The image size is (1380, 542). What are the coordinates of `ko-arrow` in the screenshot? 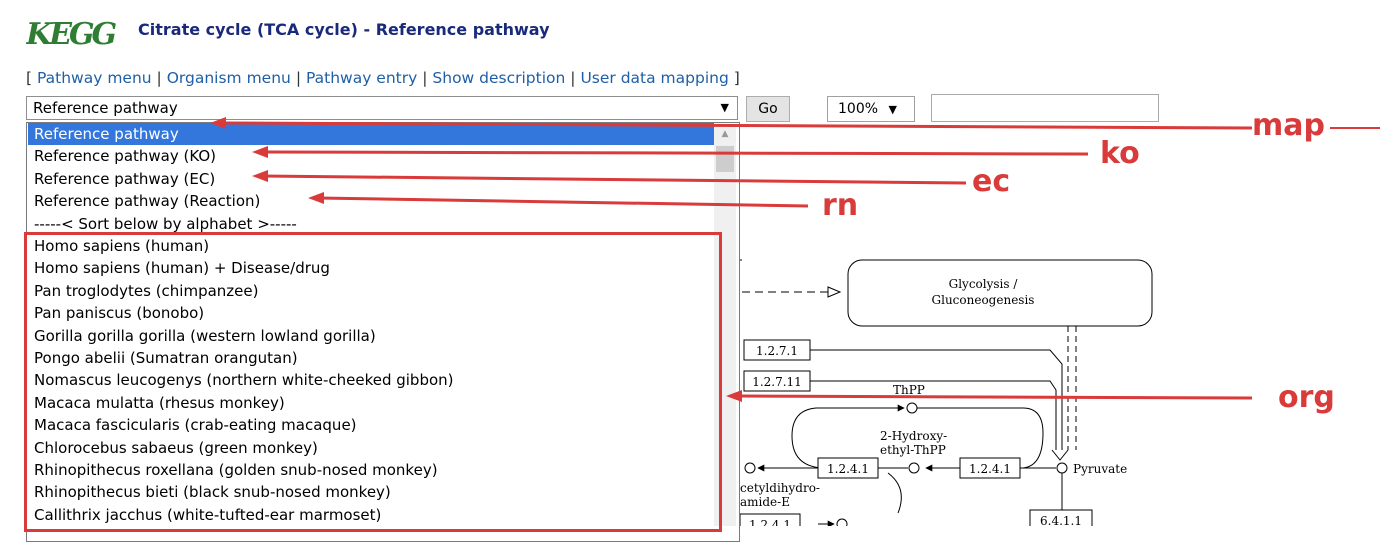 It's located at (675, 153).